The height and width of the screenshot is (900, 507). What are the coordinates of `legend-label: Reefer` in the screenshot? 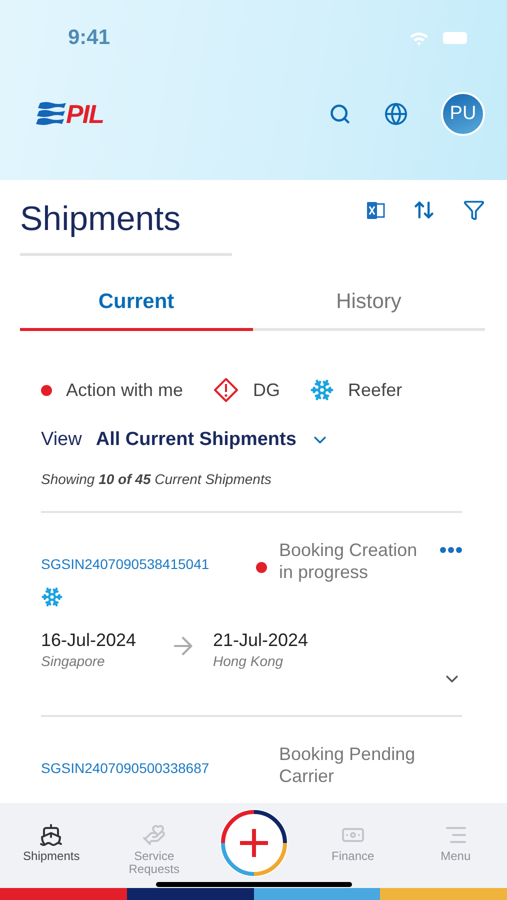 It's located at (375, 390).